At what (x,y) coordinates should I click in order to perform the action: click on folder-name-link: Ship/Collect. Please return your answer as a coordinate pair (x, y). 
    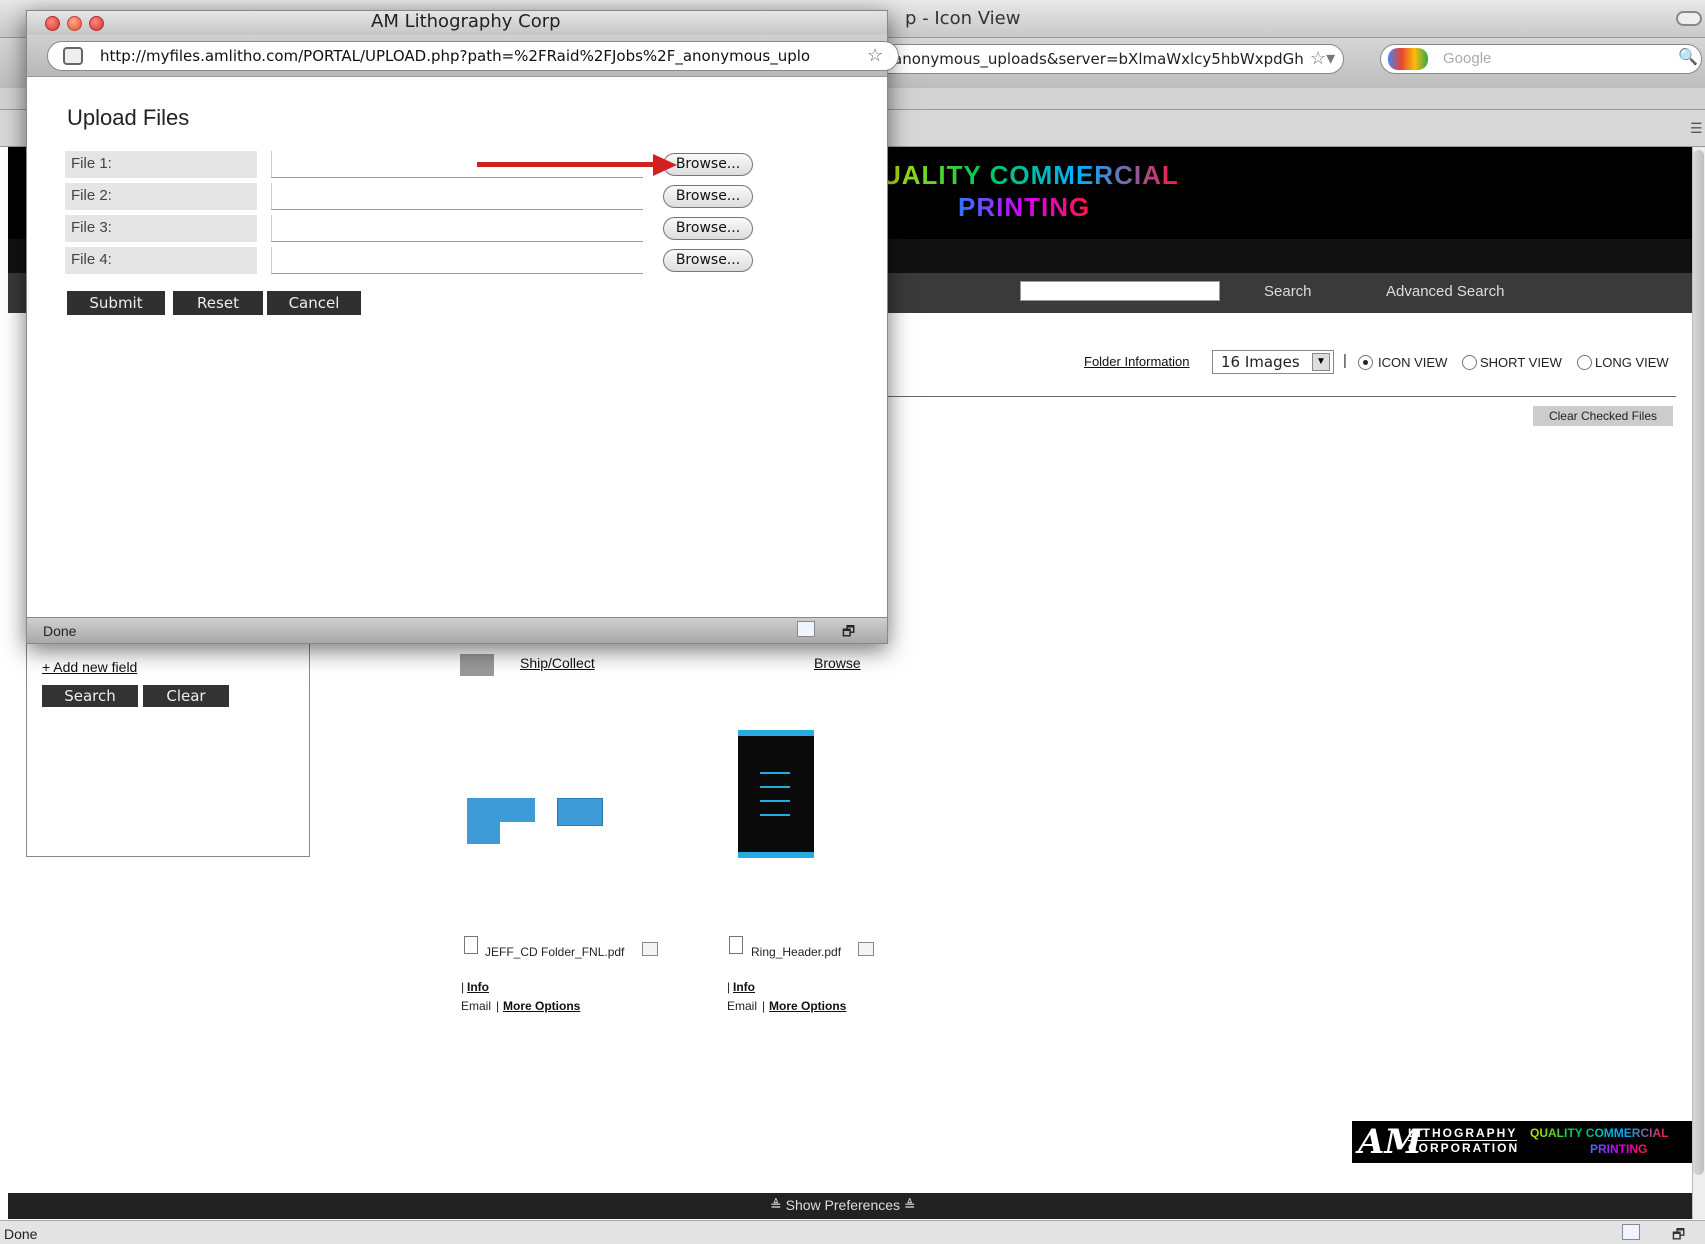
    Looking at the image, I should click on (557, 663).